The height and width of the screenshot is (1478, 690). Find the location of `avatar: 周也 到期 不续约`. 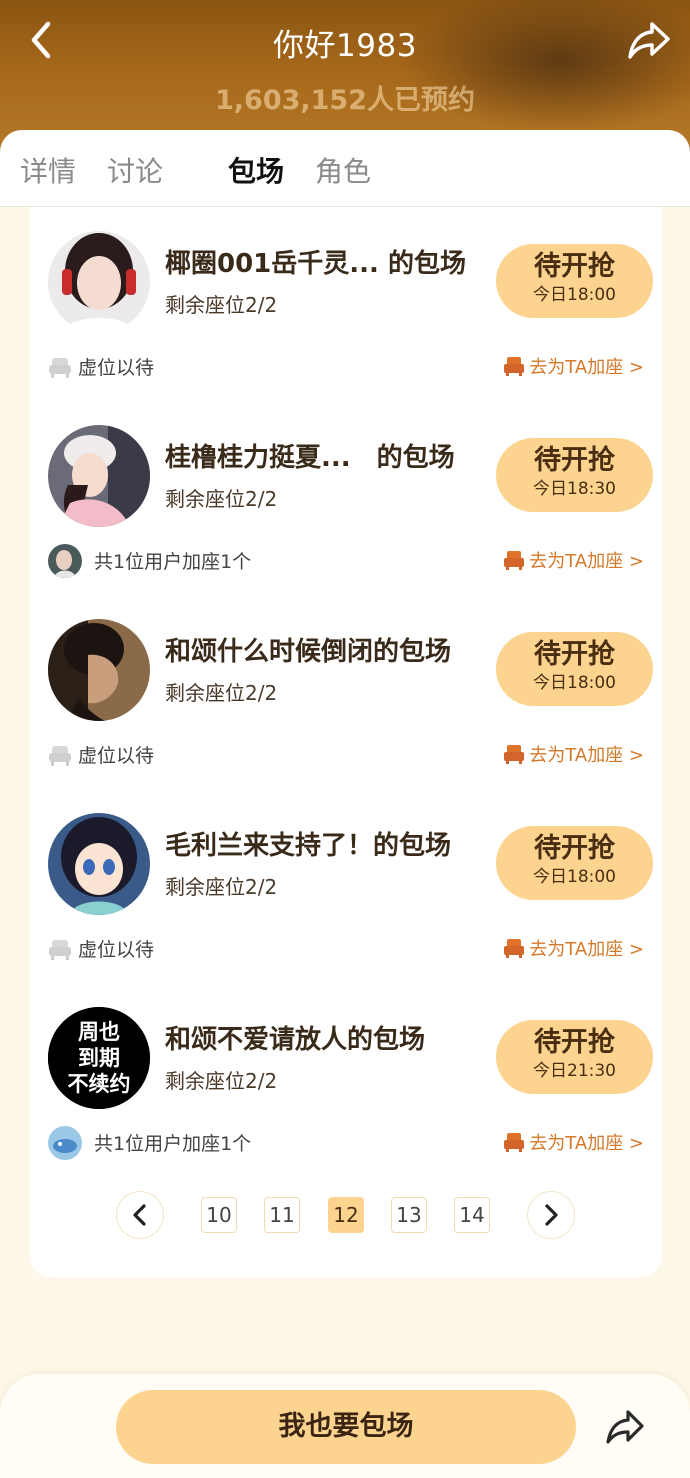

avatar: 周也 到期 不续约 is located at coordinates (99, 1058).